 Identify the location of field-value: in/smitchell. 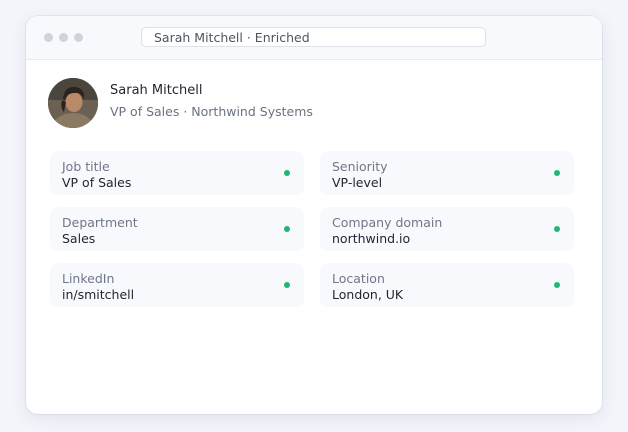
(98, 294).